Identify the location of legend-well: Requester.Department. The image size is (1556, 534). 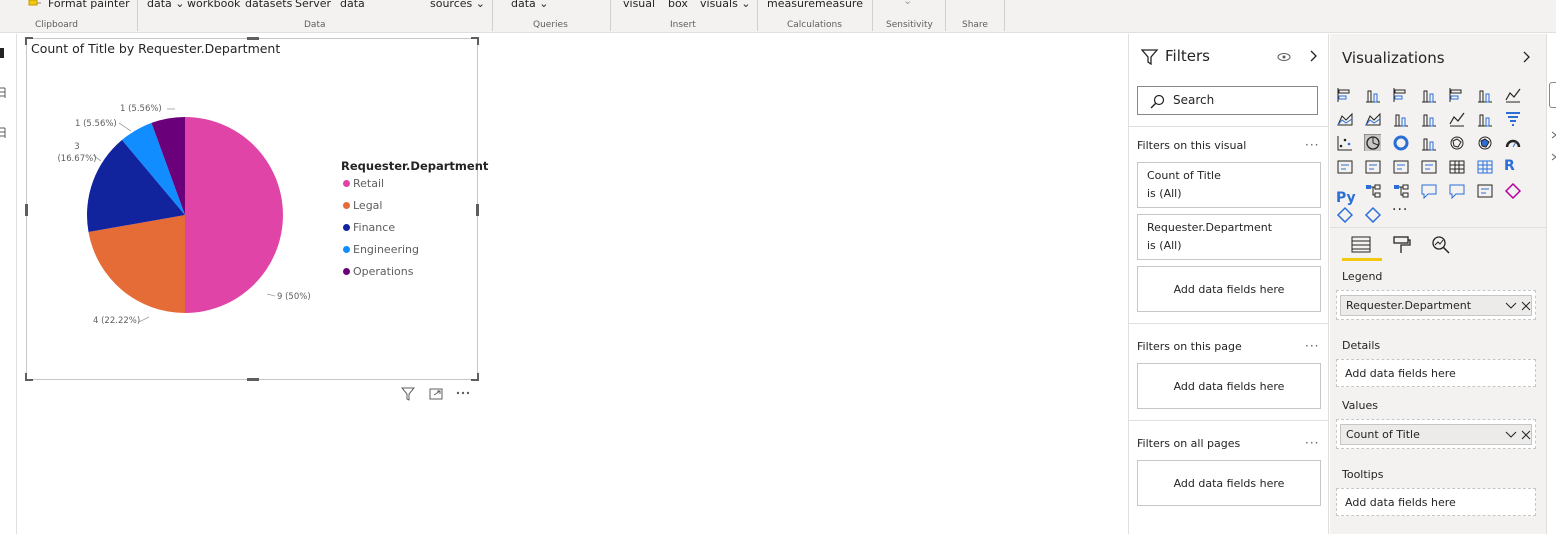
(1436, 305).